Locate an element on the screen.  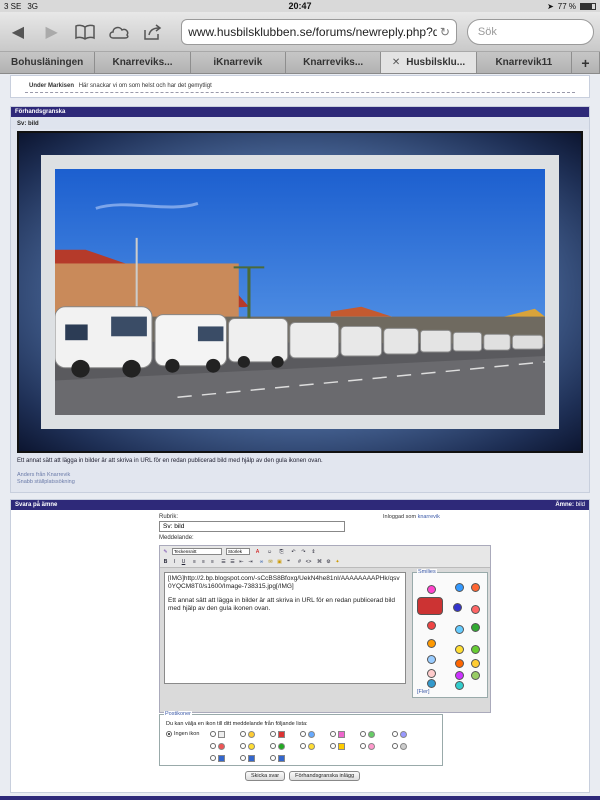
smiley-biker-icon is located at coordinates (430, 606).